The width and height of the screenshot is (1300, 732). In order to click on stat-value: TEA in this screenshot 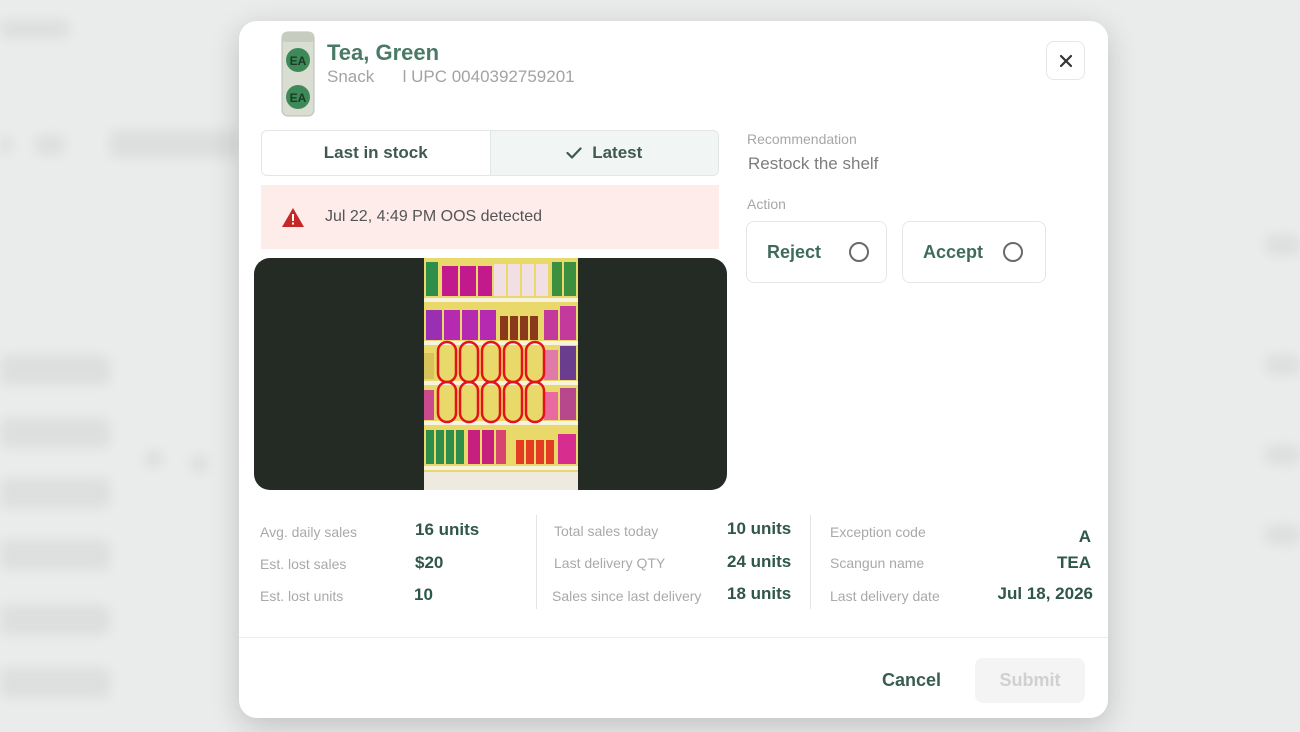, I will do `click(1074, 562)`.